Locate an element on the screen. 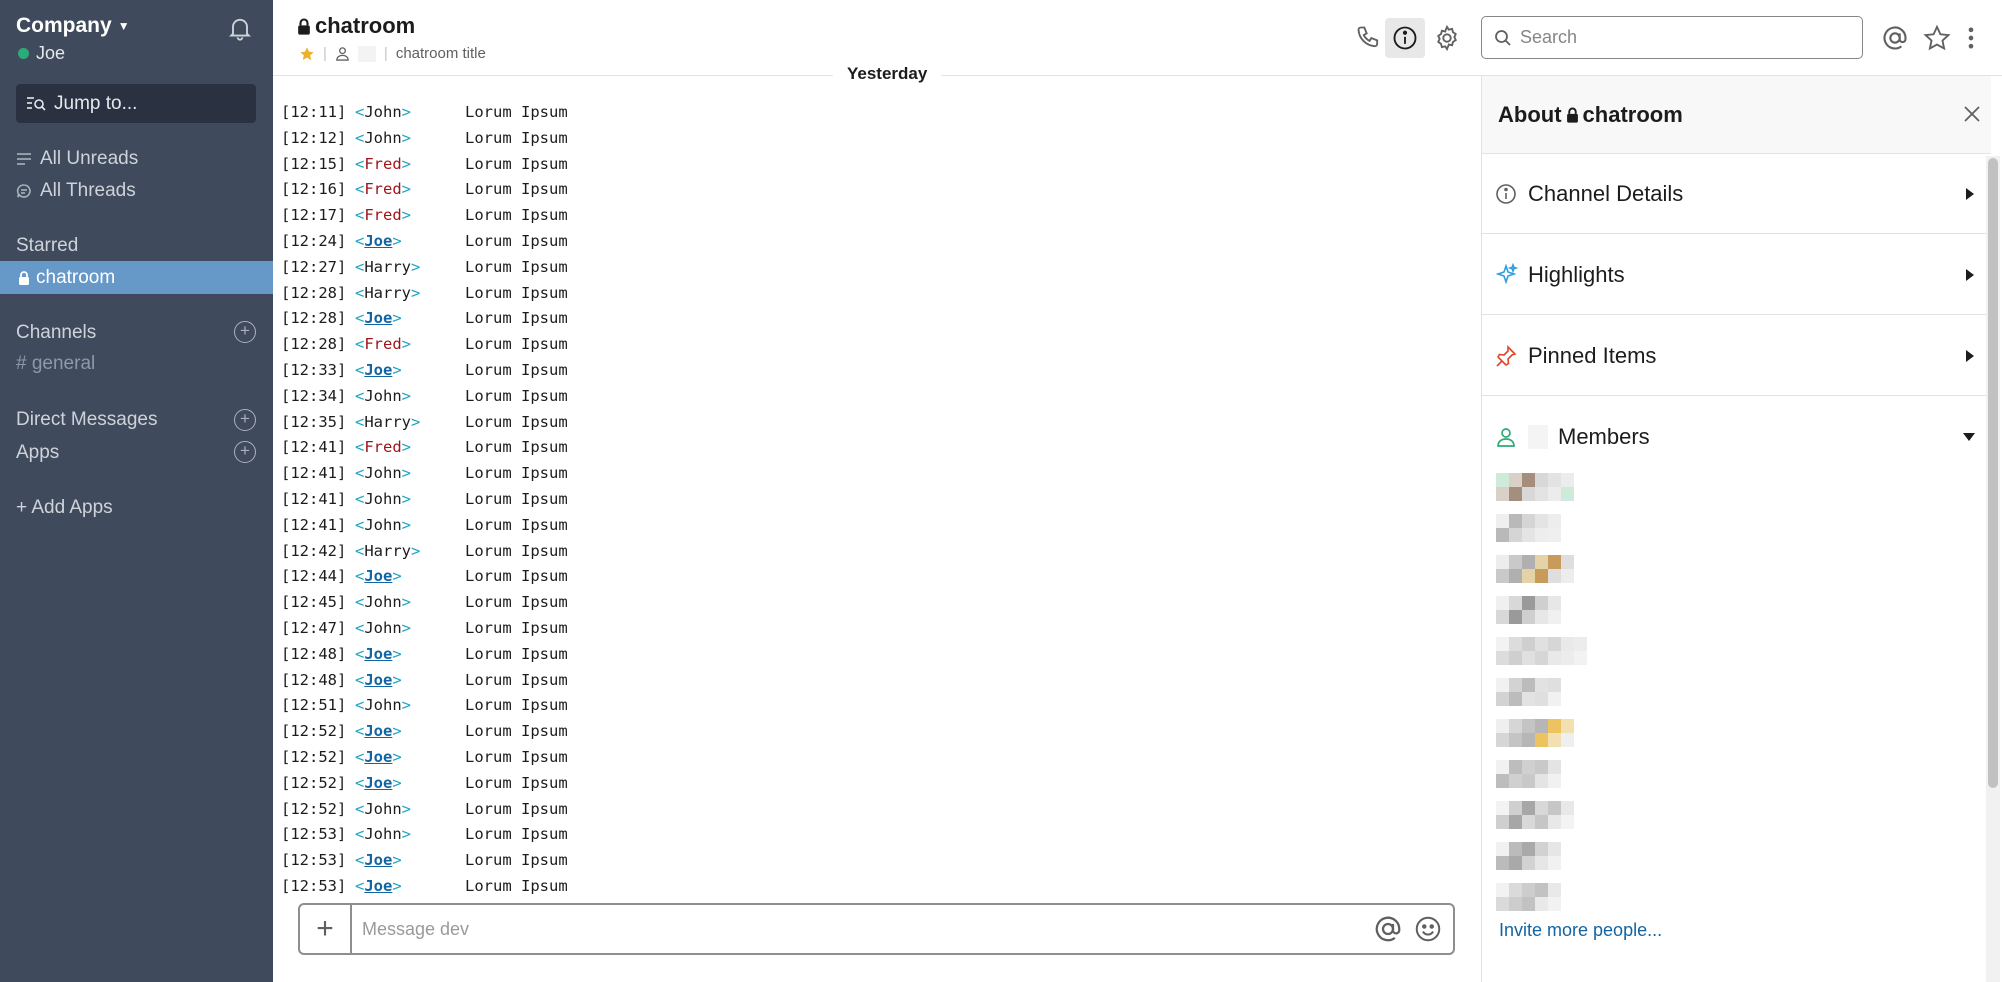 This screenshot has width=2002, height=982. message-timestamp: [12:24] is located at coordinates (313, 242).